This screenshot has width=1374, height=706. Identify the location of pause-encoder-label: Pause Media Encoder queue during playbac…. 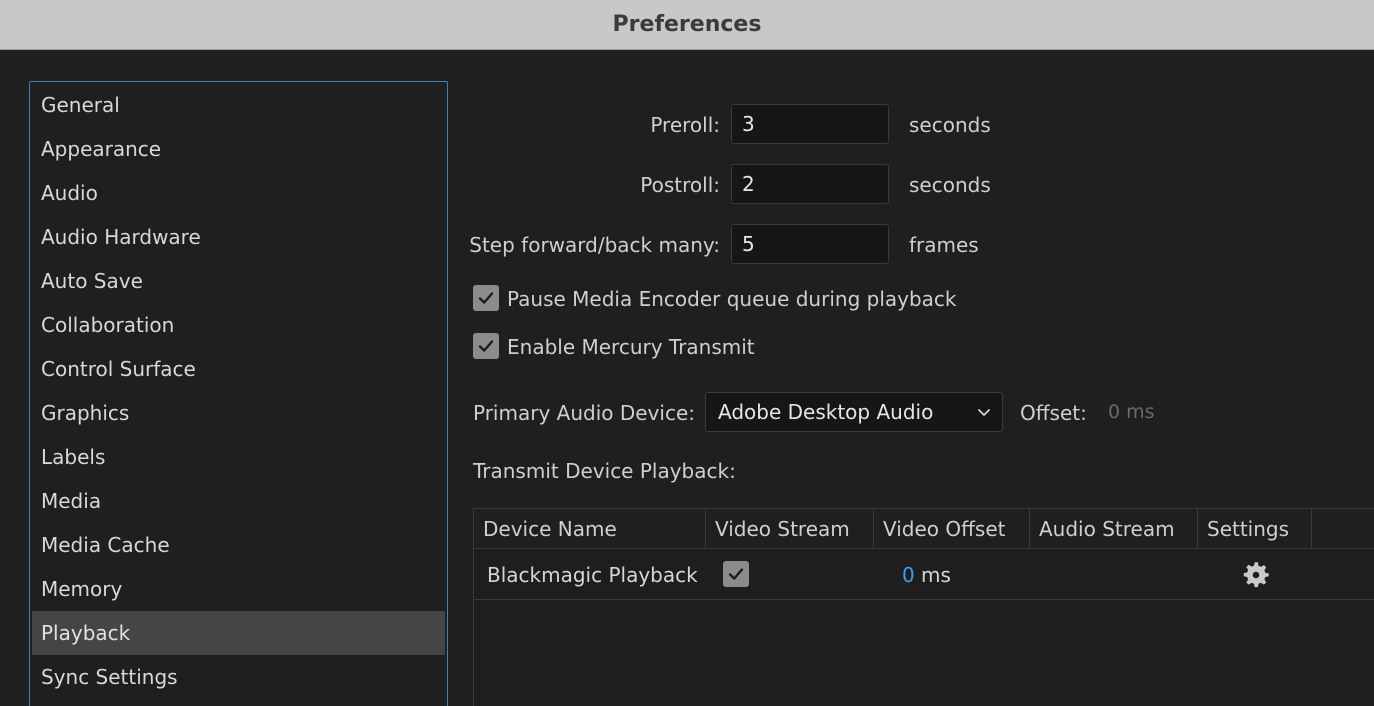
(732, 299).